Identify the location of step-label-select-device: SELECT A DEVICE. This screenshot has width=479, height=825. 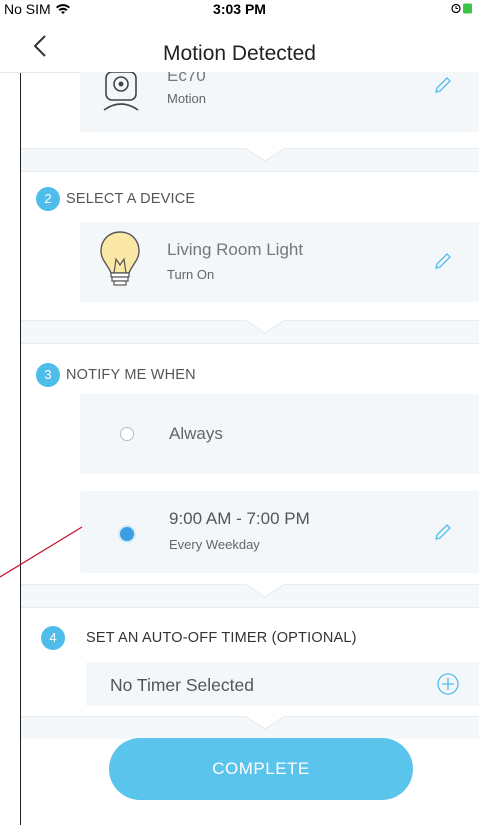
(131, 199).